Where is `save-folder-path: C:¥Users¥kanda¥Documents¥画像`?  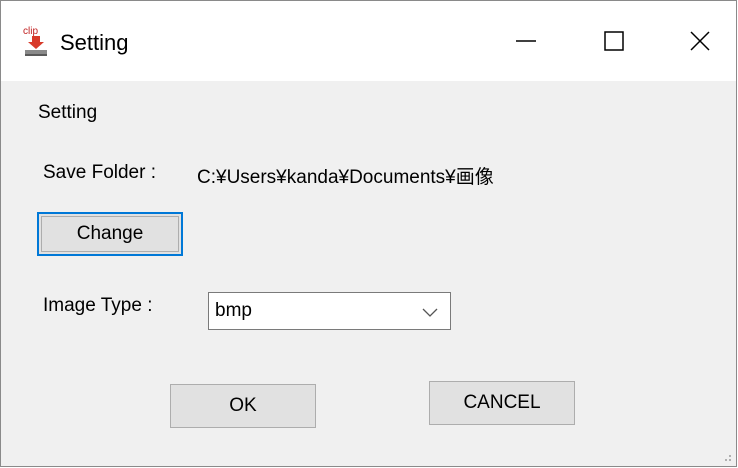
save-folder-path: C:¥Users¥kanda¥Documents¥画像 is located at coordinates (345, 177).